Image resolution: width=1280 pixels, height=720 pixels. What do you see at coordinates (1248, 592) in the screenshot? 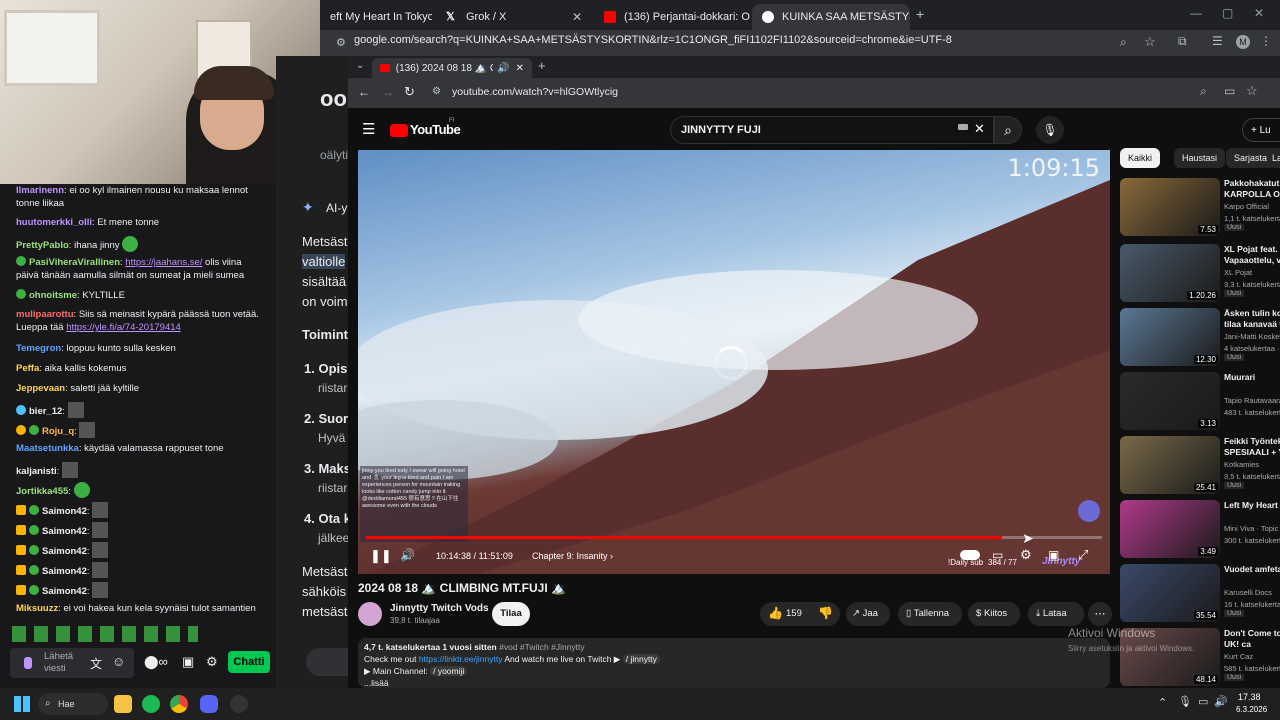
I see `recommendation-channel: Karuselli Docs` at bounding box center [1248, 592].